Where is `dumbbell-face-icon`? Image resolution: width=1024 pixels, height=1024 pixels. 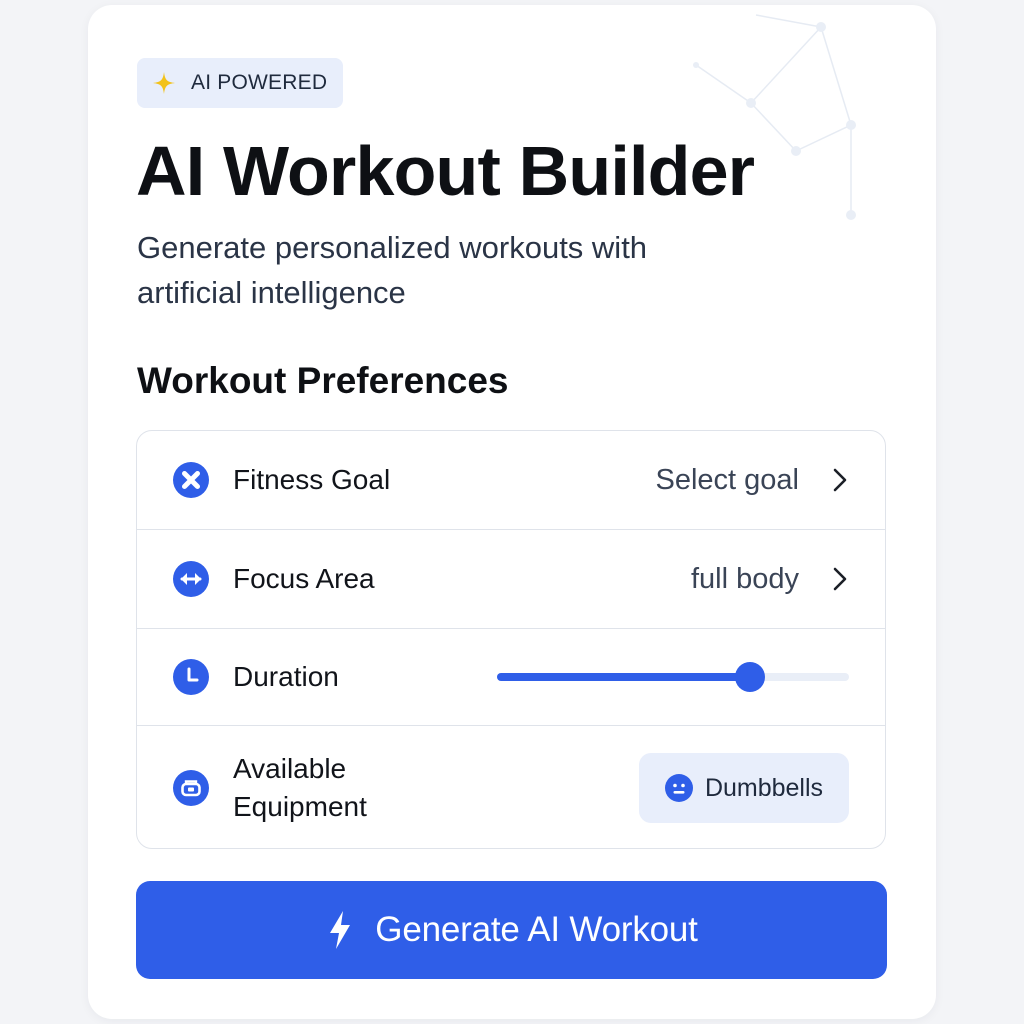 dumbbell-face-icon is located at coordinates (678, 788).